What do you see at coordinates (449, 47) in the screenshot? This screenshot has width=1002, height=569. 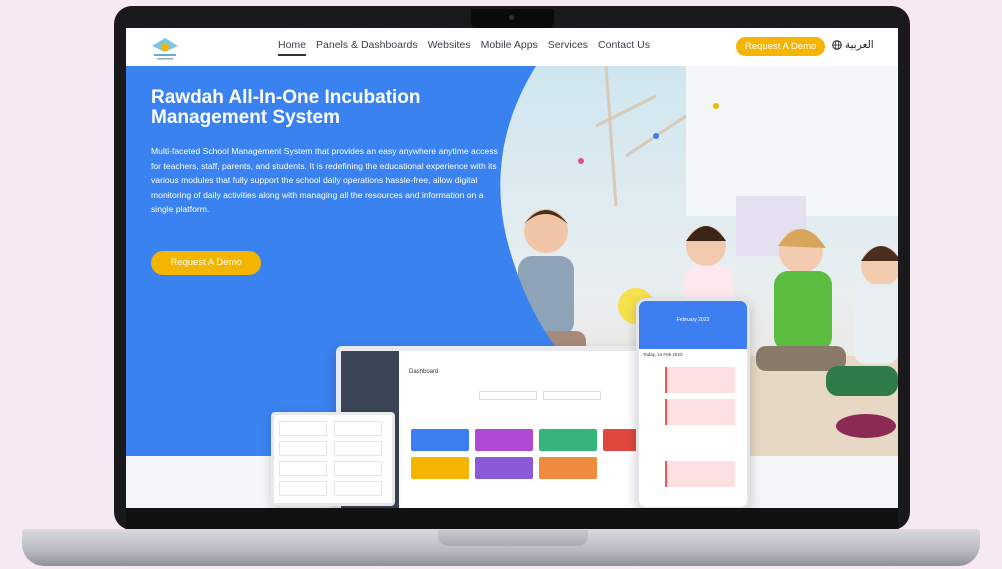 I see `nav-link-websites: Websites` at bounding box center [449, 47].